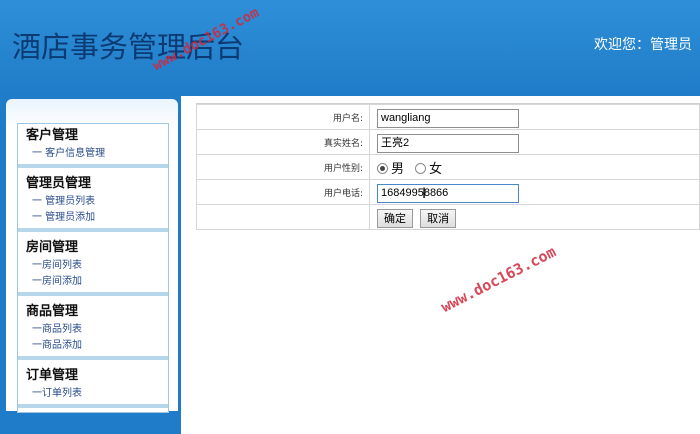 Image resolution: width=700 pixels, height=434 pixels. Describe the element at coordinates (428, 167) in the screenshot. I see `gender-radio-female: 女` at that location.